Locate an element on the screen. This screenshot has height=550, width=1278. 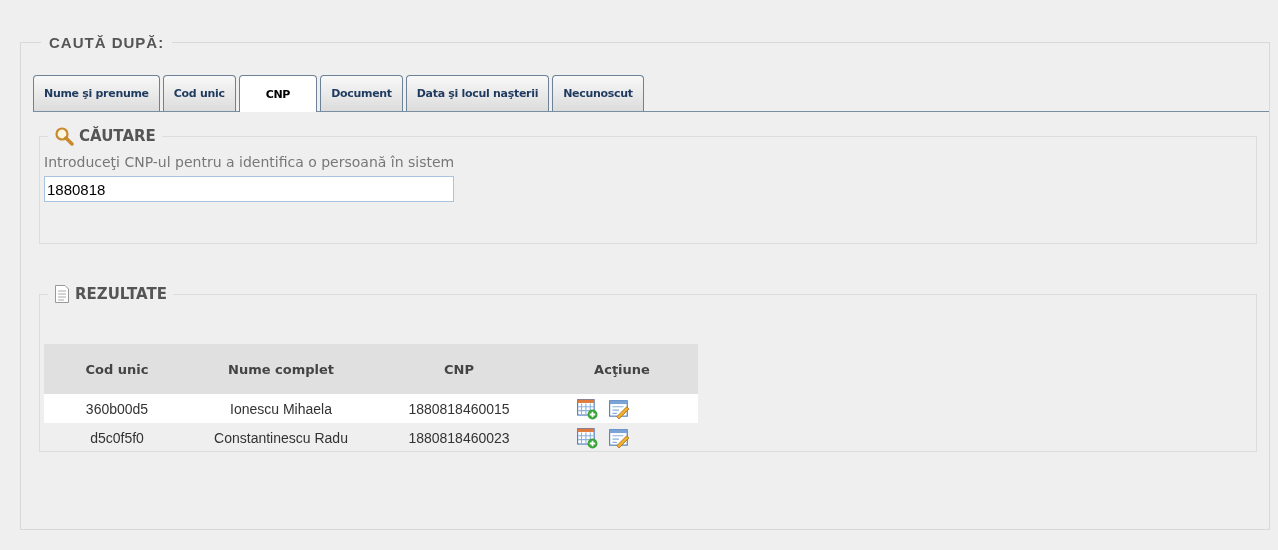
tab: CNP is located at coordinates (278, 93).